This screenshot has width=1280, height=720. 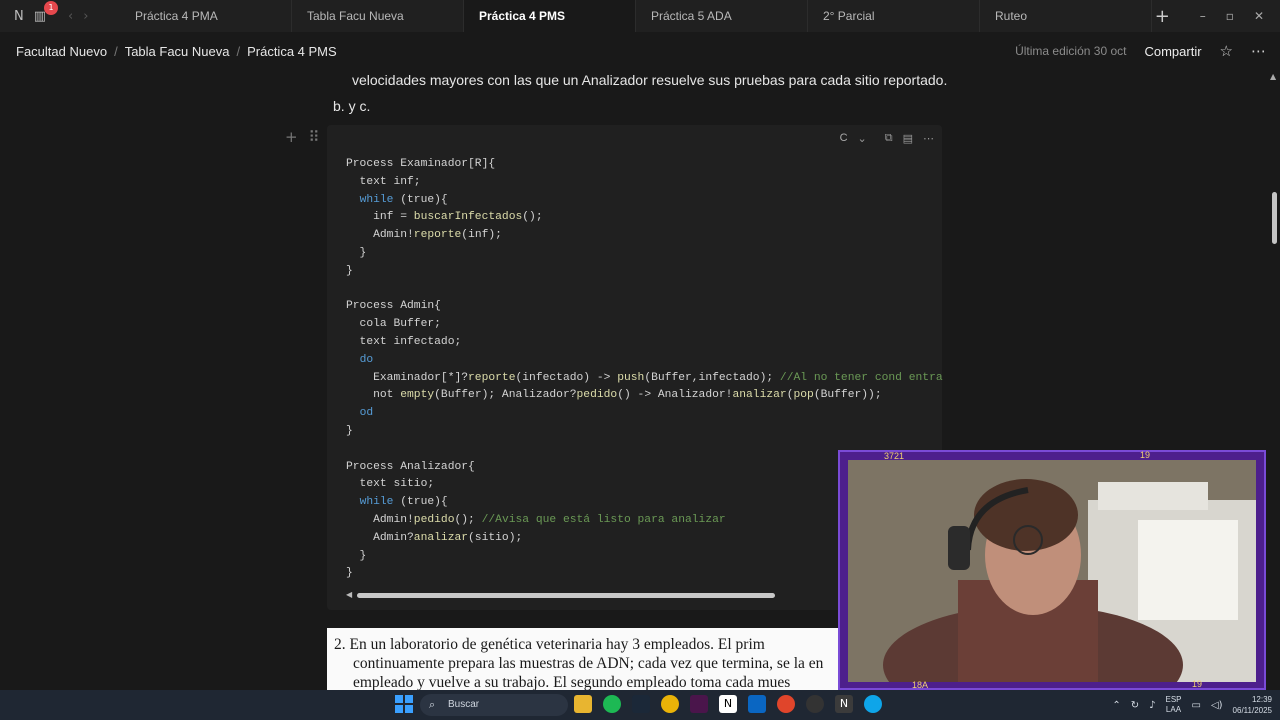 I want to click on last-edit-label: Última edición 30 oct, so click(x=1071, y=51).